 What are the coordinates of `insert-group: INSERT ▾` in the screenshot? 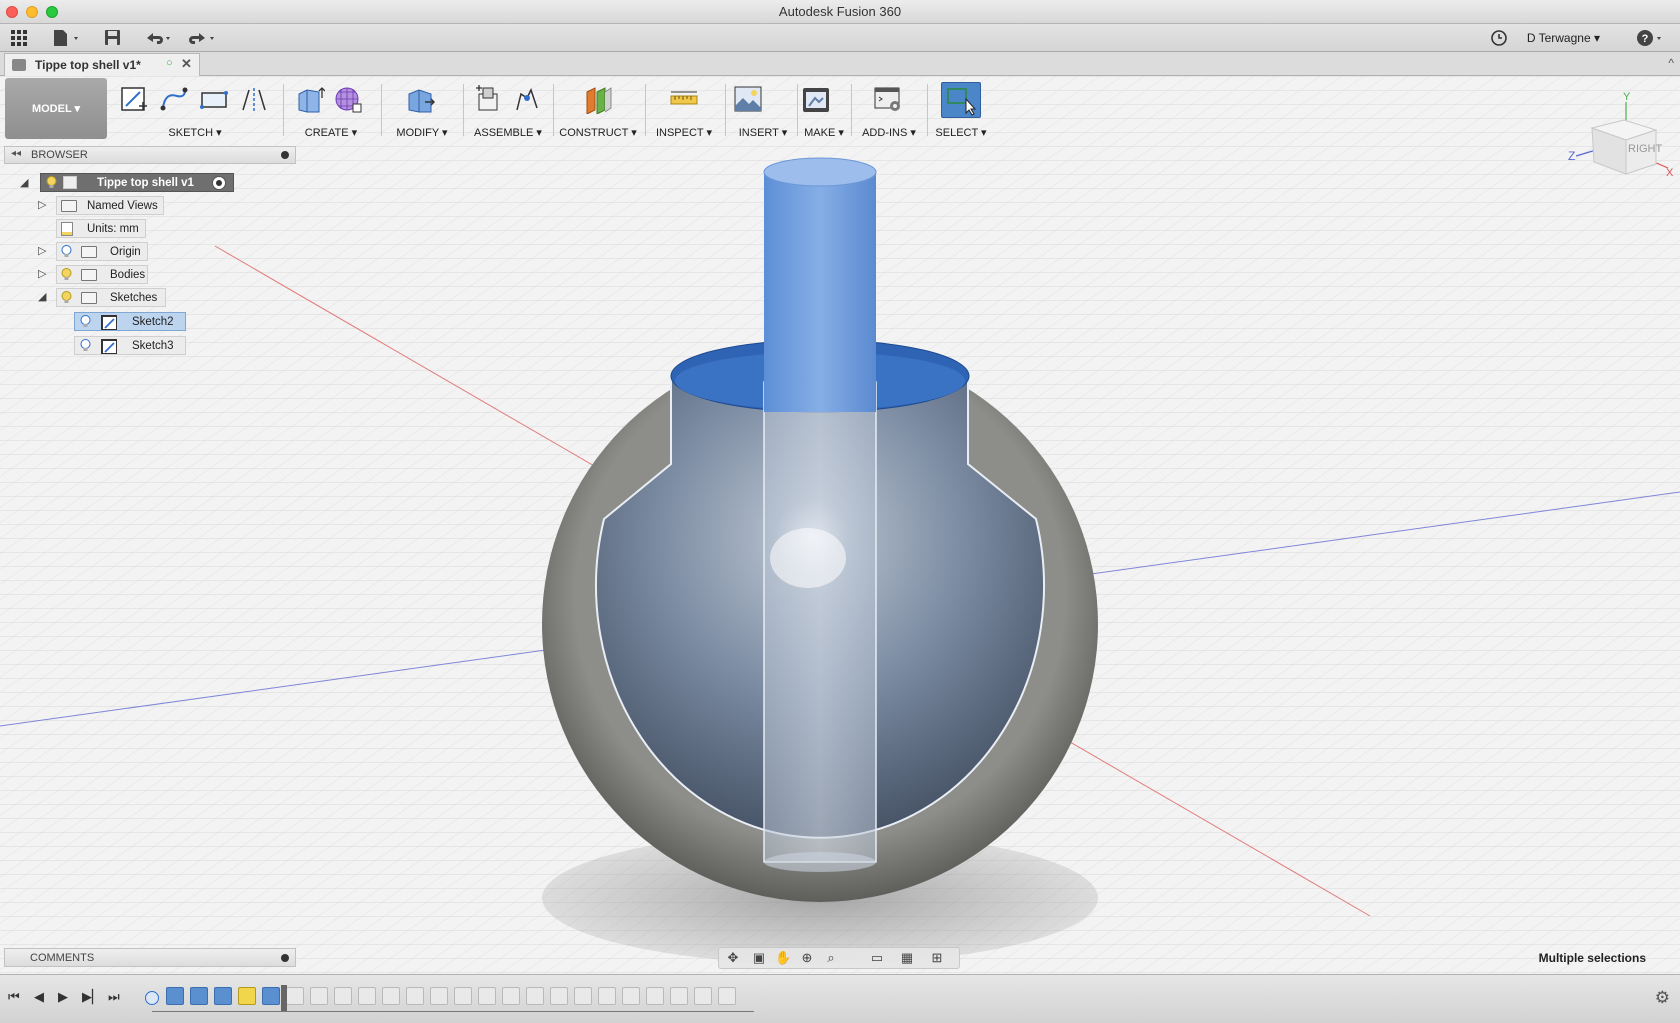 It's located at (763, 111).